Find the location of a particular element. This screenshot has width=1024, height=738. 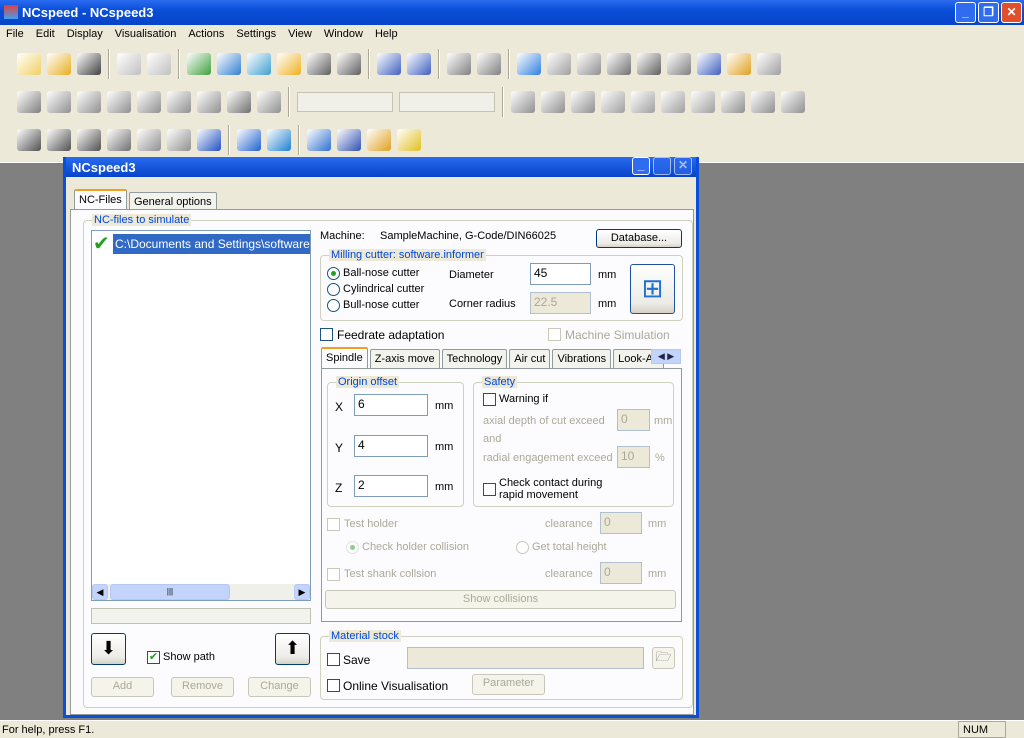

change-button: Change is located at coordinates (279, 687).